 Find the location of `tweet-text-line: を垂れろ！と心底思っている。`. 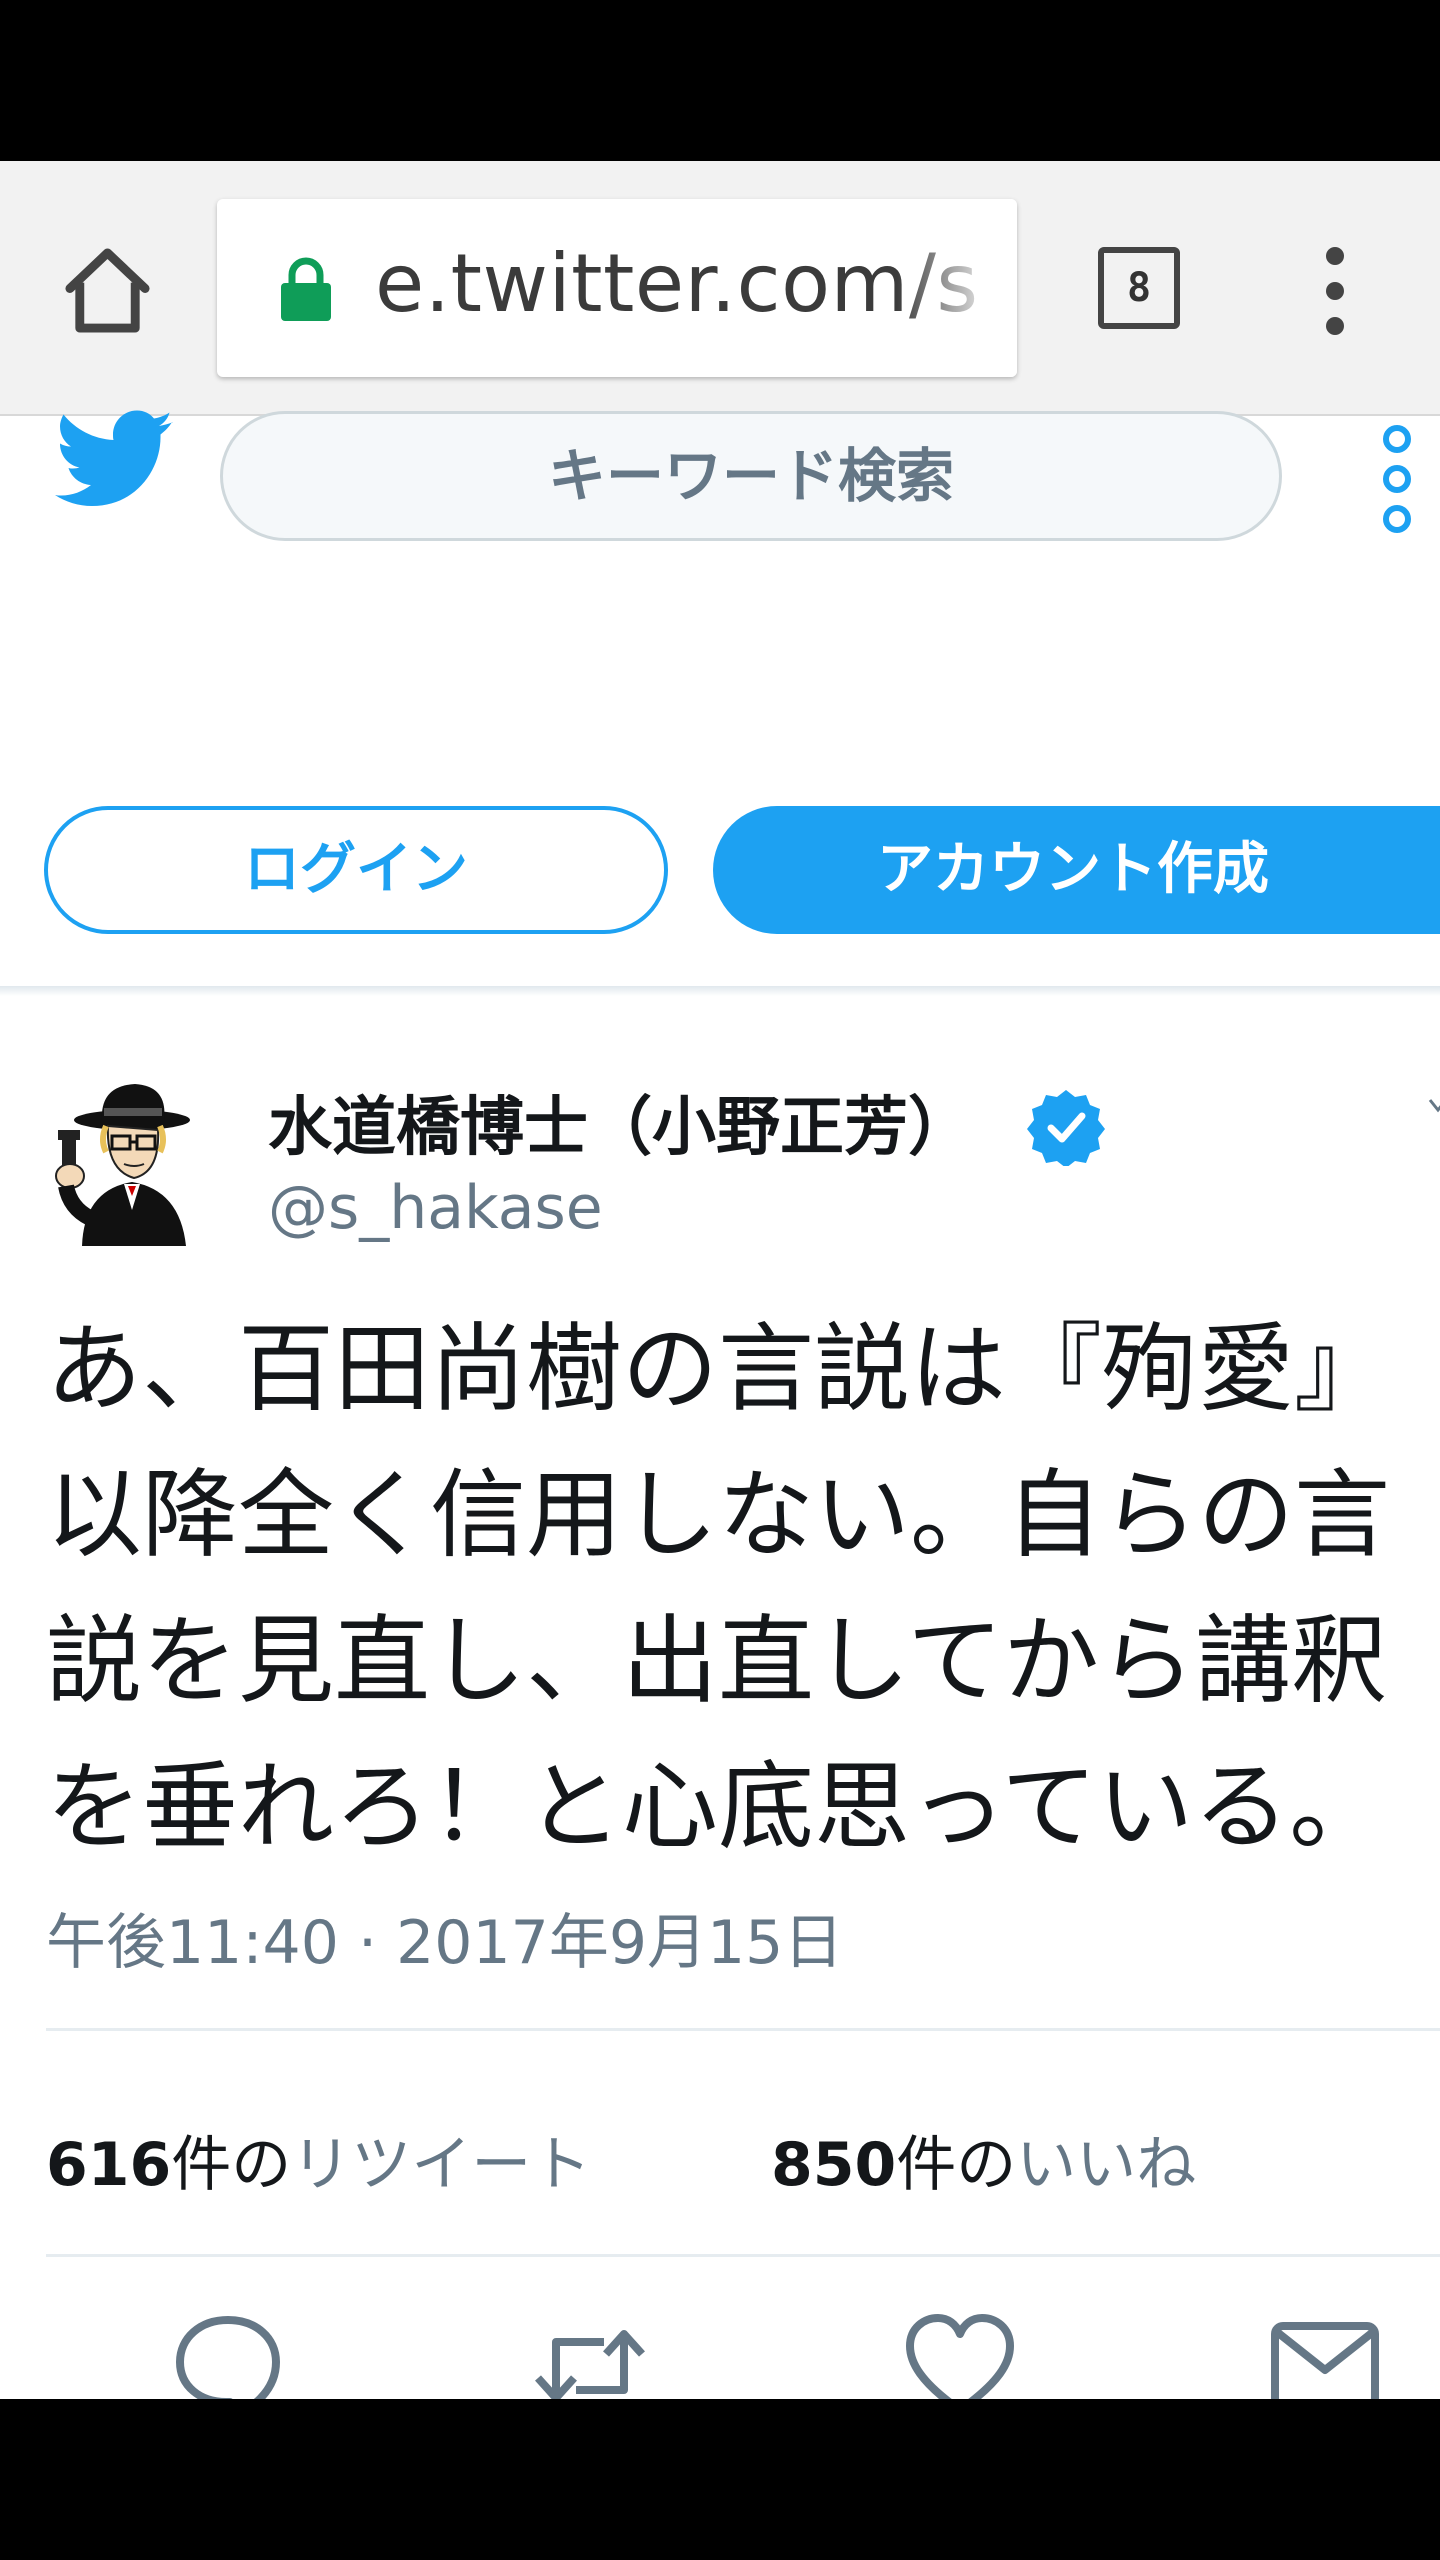

tweet-text-line: を垂れろ！と心底思っている。 is located at coordinates (716, 1807).